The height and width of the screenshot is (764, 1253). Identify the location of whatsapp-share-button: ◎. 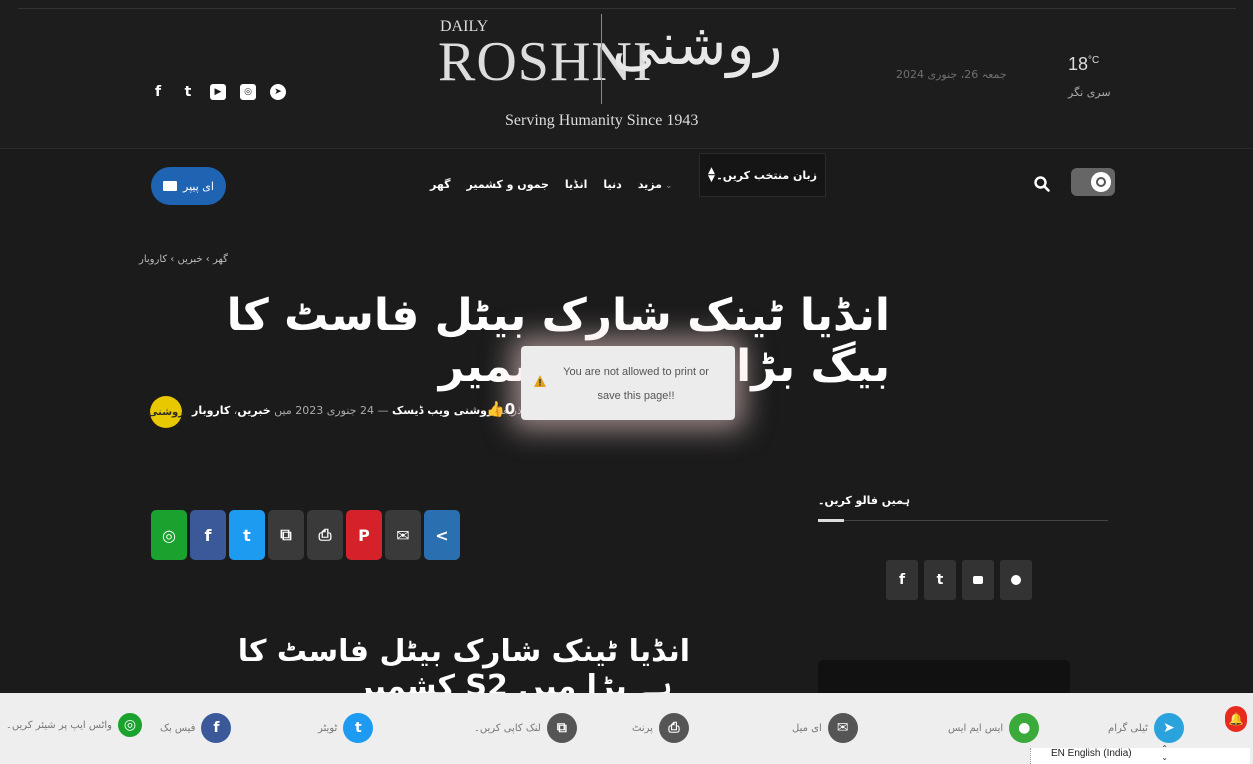
(169, 535).